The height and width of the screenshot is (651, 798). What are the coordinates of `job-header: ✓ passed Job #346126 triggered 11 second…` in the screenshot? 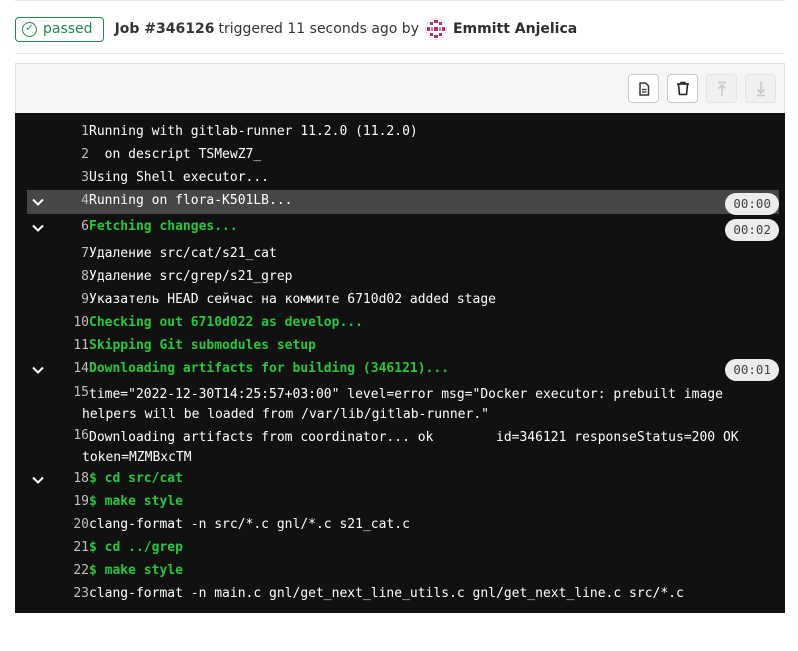 It's located at (400, 29).